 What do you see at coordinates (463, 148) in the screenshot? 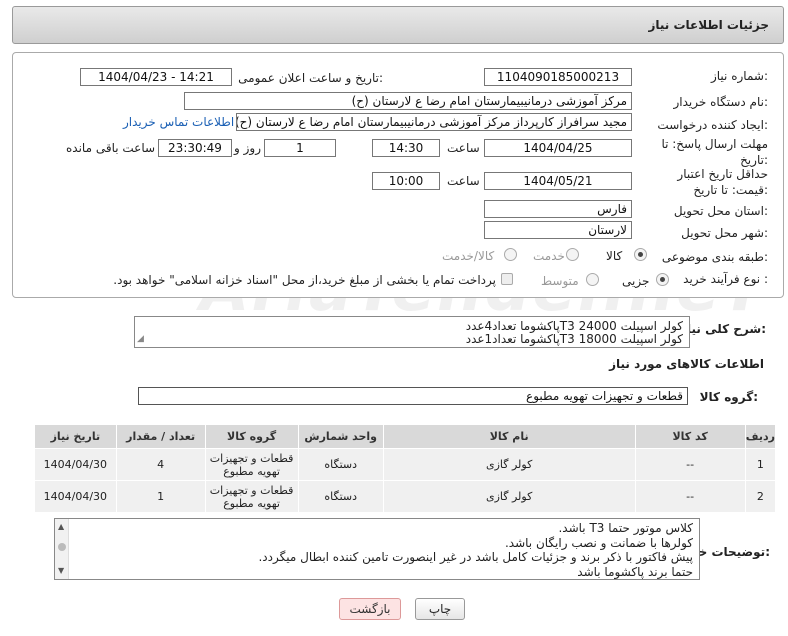
I see `deadline-time-label: ساعت` at bounding box center [463, 148].